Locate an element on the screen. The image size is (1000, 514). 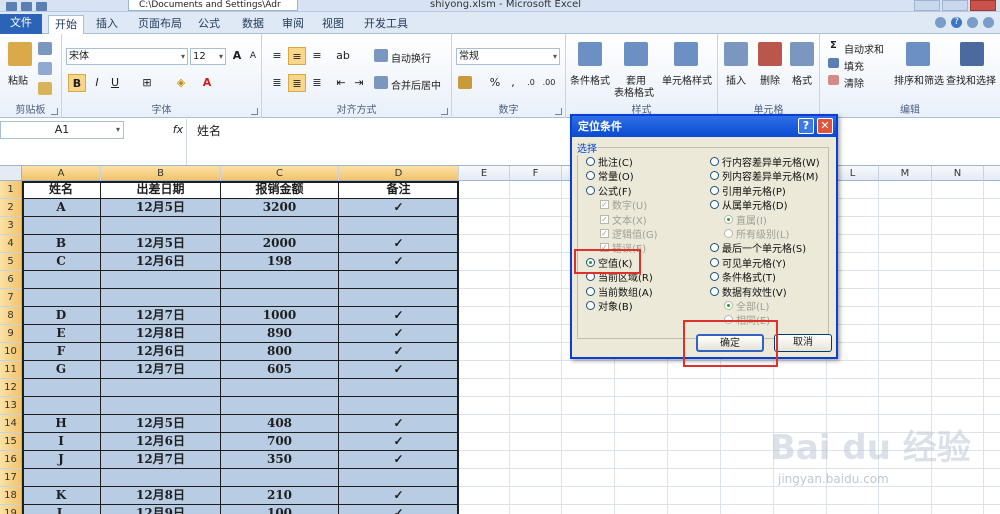
tab-view: 视图 is located at coordinates (333, 24).